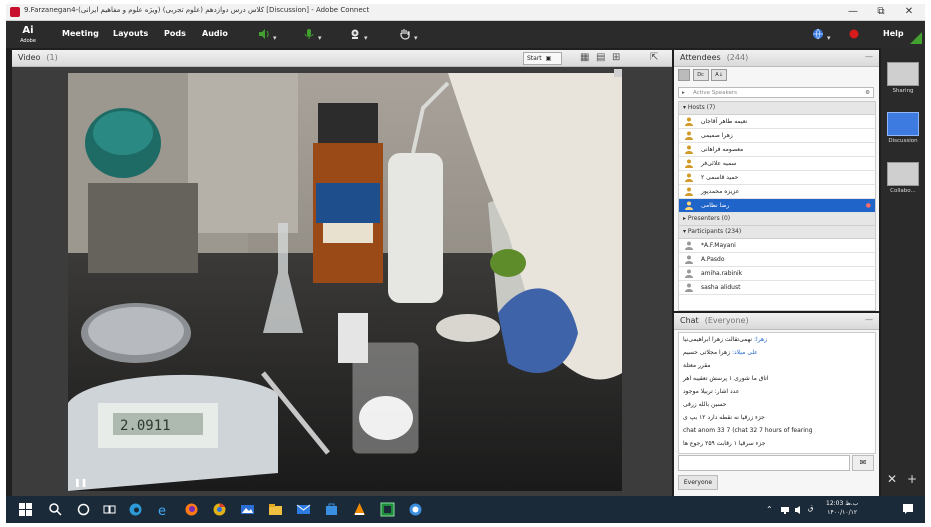  I want to click on participant-row: sasha alidust, so click(777, 288).